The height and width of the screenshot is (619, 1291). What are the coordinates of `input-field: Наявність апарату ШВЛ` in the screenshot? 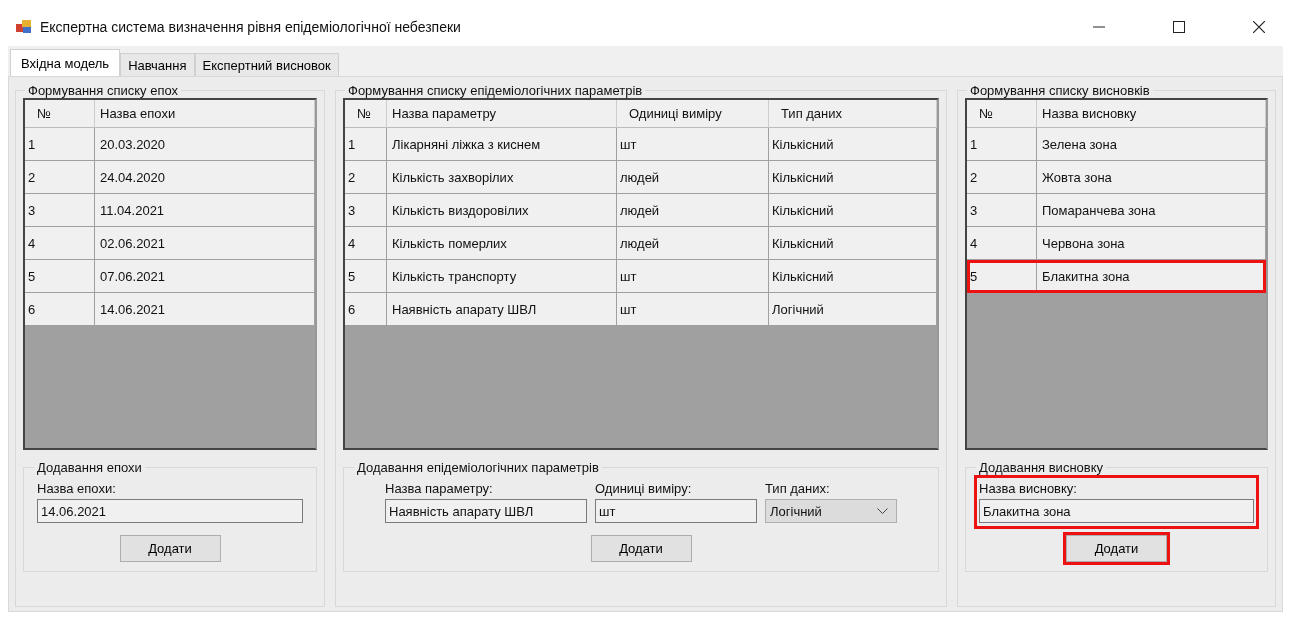 It's located at (486, 511).